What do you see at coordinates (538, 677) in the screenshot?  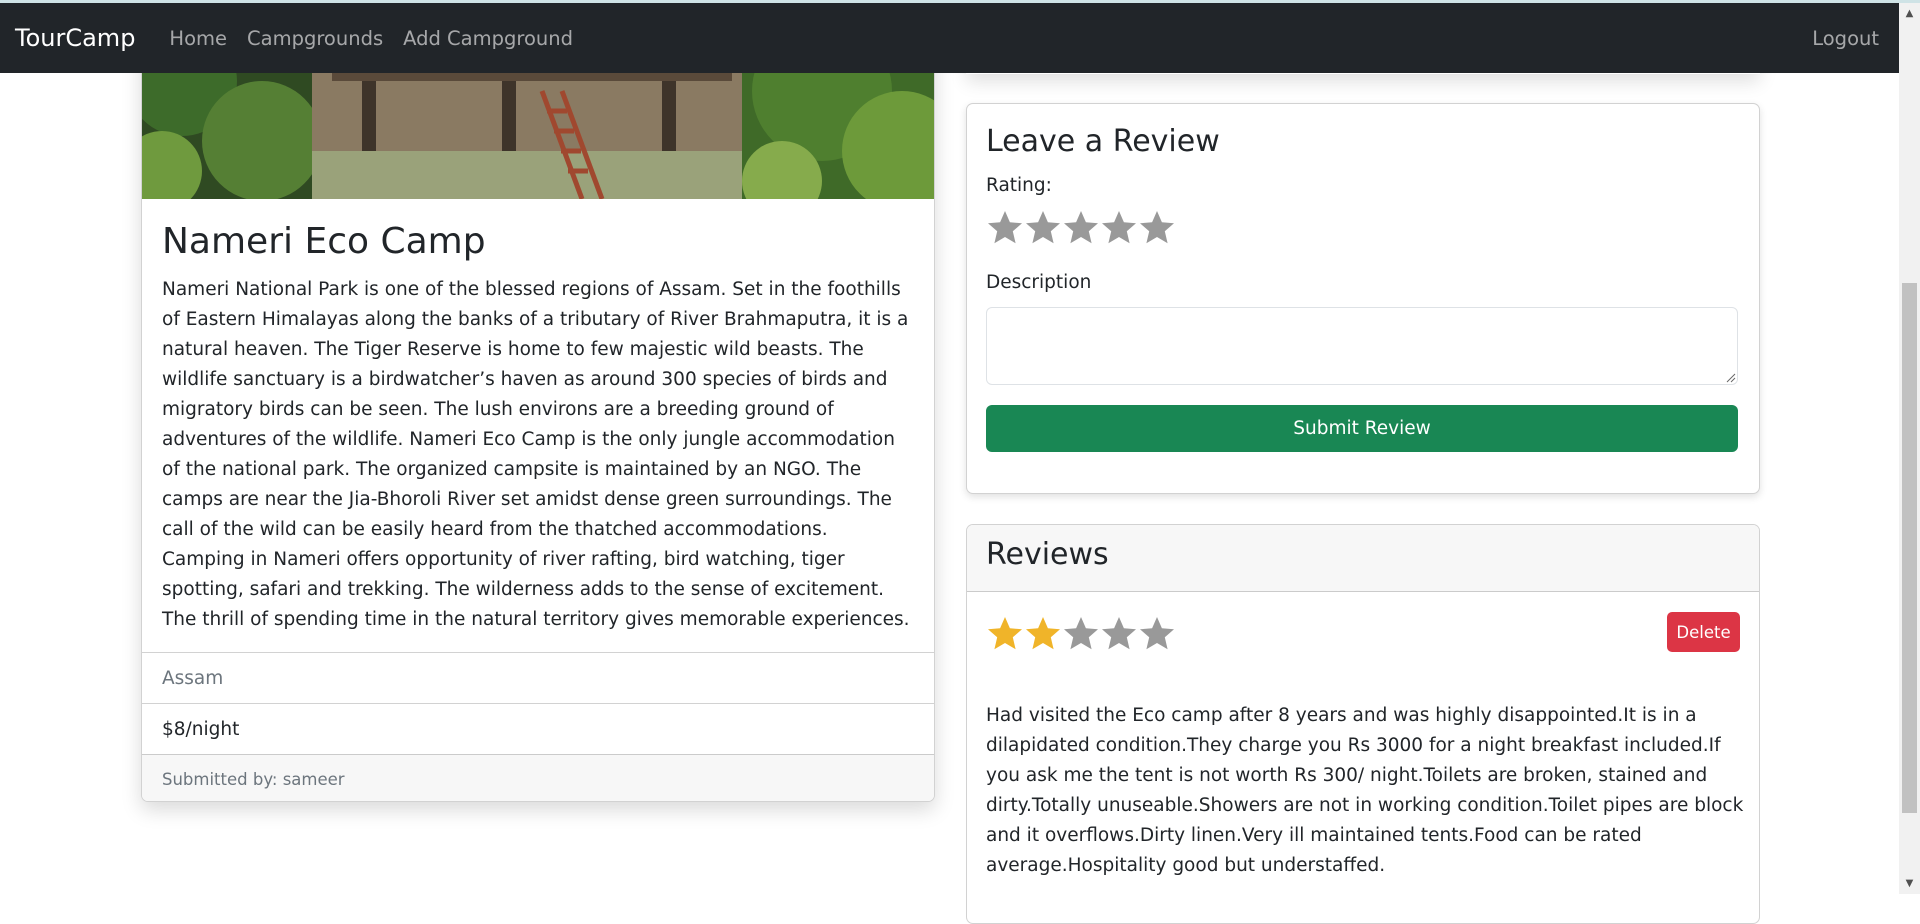 I see `campground-location: Assam` at bounding box center [538, 677].